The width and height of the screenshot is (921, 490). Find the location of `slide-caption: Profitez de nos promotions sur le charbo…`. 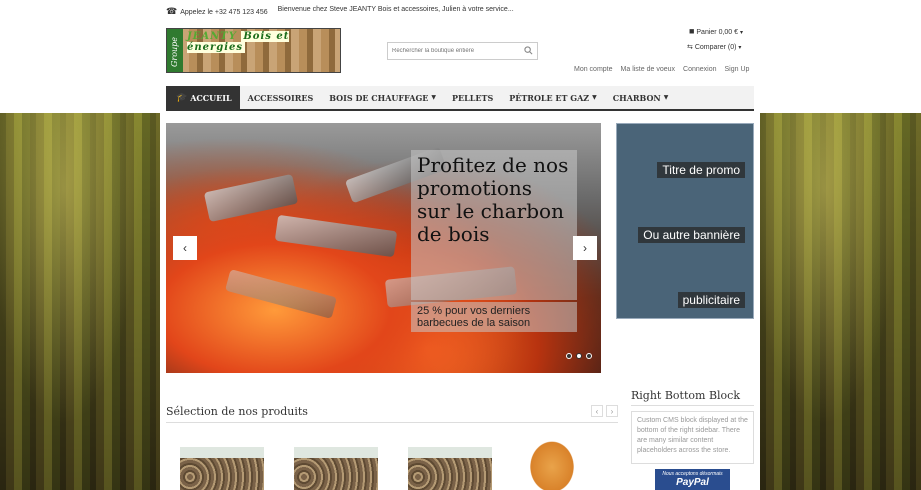

slide-caption: Profitez de nos promotions sur le charbo… is located at coordinates (494, 225).